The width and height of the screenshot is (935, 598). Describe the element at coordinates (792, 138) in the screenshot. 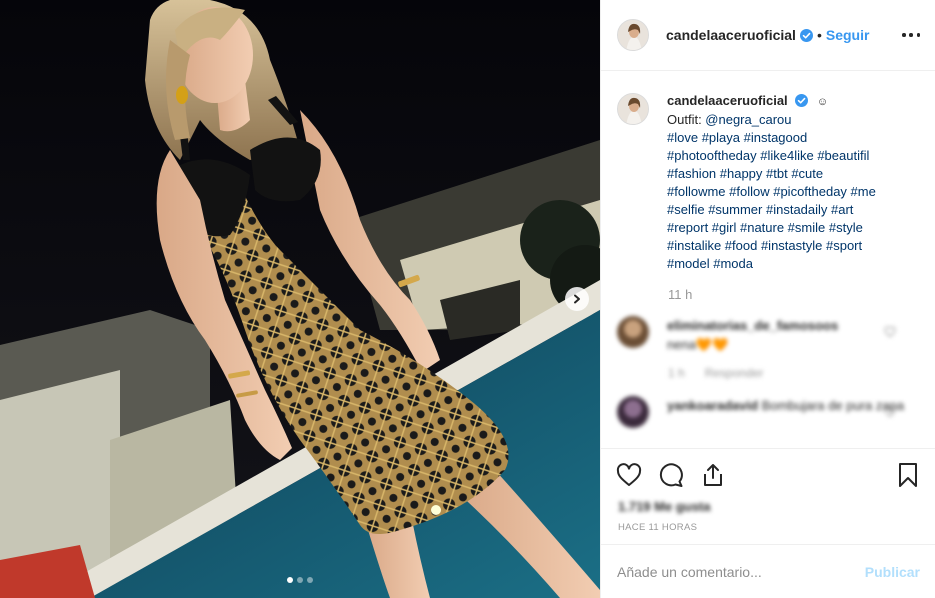

I see `hashtag-line: #love #playa #instagood` at that location.